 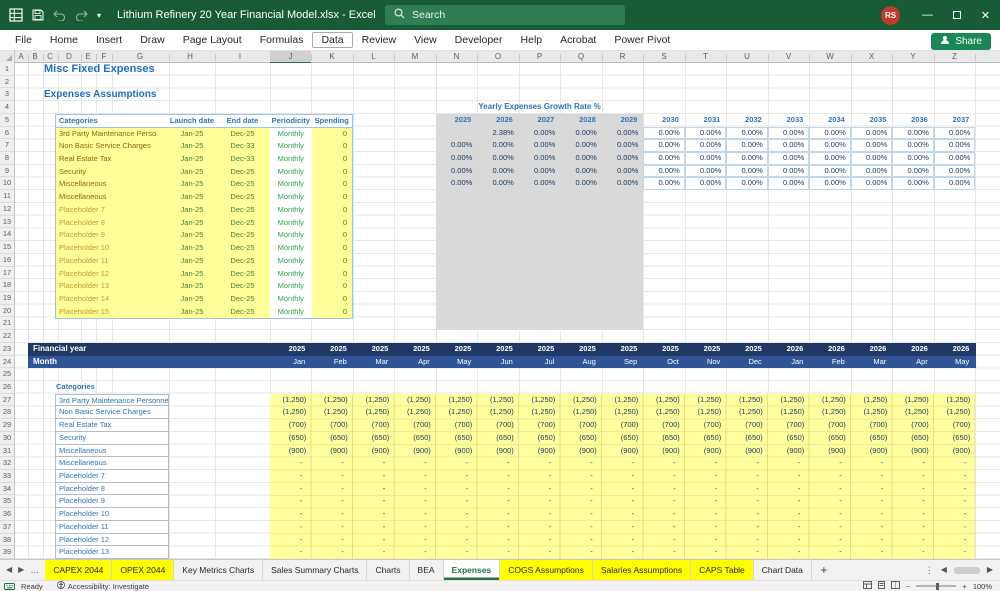 What do you see at coordinates (20, 57) in the screenshot?
I see `column-header-a: A` at bounding box center [20, 57].